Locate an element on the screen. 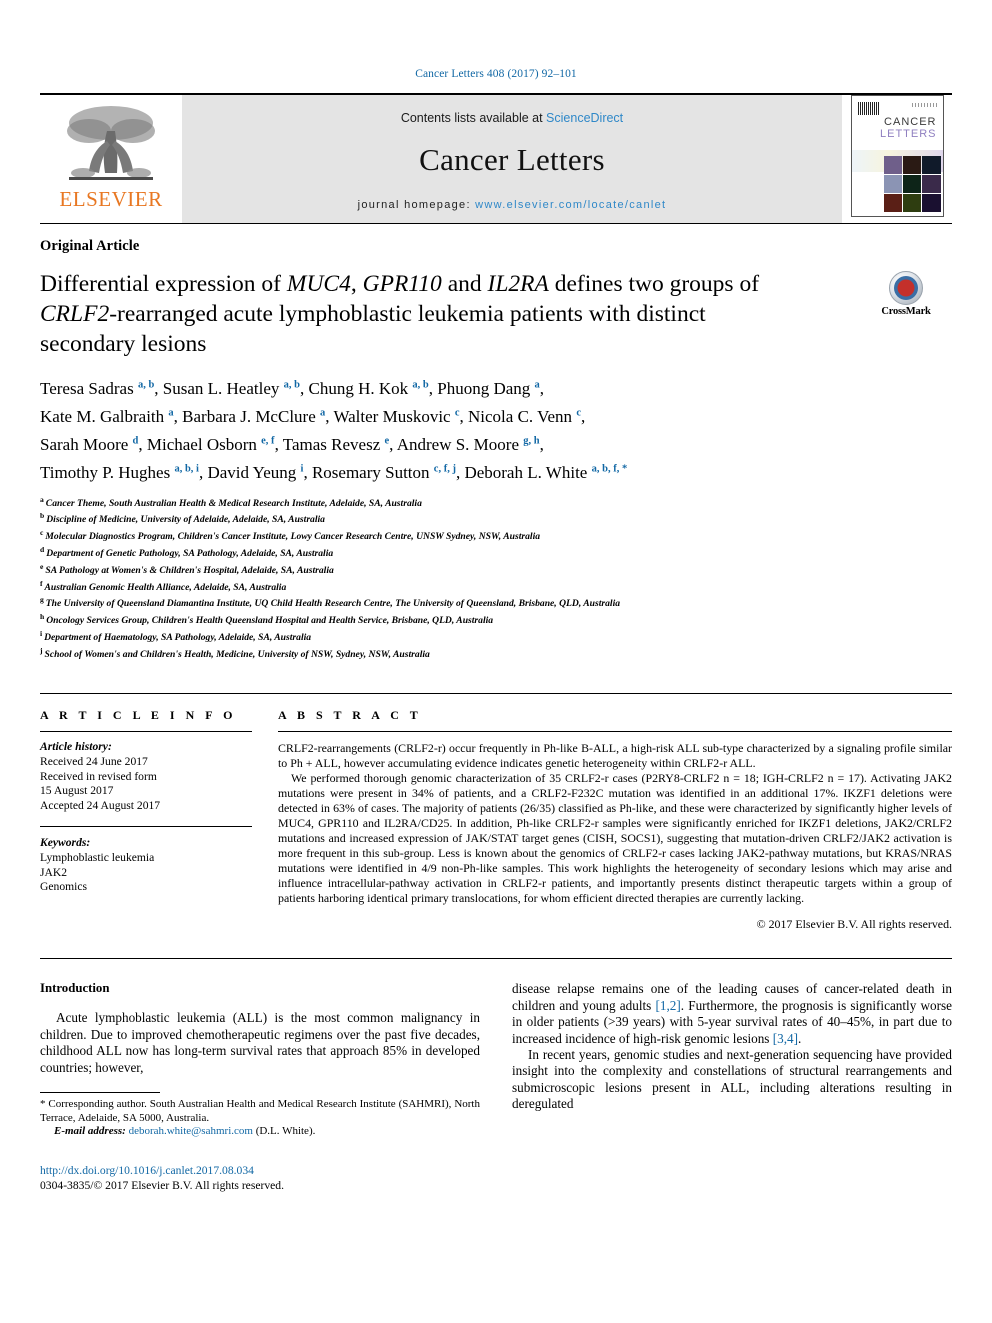  author-affil-marks: c, f, j is located at coordinates (444, 469).